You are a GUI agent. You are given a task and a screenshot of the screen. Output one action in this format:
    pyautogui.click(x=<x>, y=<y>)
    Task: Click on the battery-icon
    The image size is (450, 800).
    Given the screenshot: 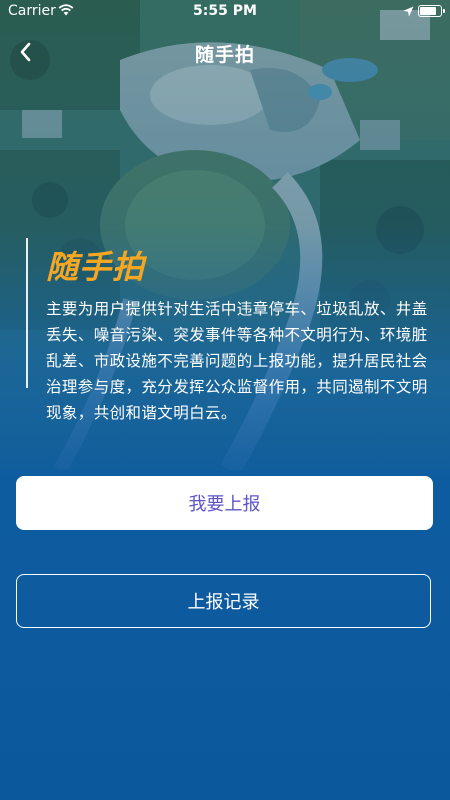 What is the action you would take?
    pyautogui.click(x=431, y=11)
    